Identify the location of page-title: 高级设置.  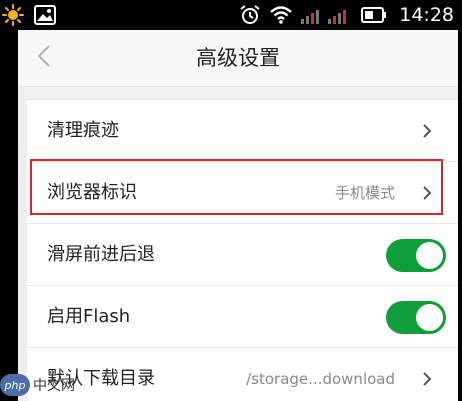
(238, 58).